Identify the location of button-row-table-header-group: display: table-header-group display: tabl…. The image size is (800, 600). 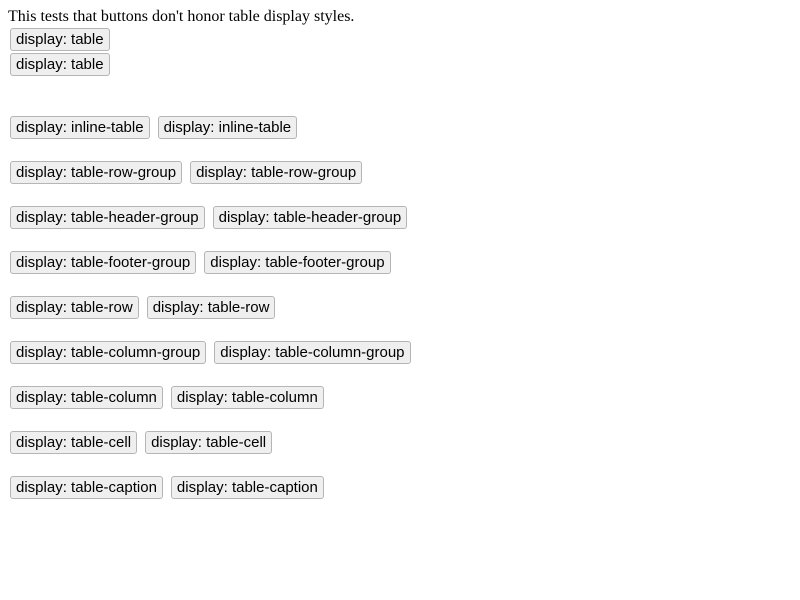
(212, 217).